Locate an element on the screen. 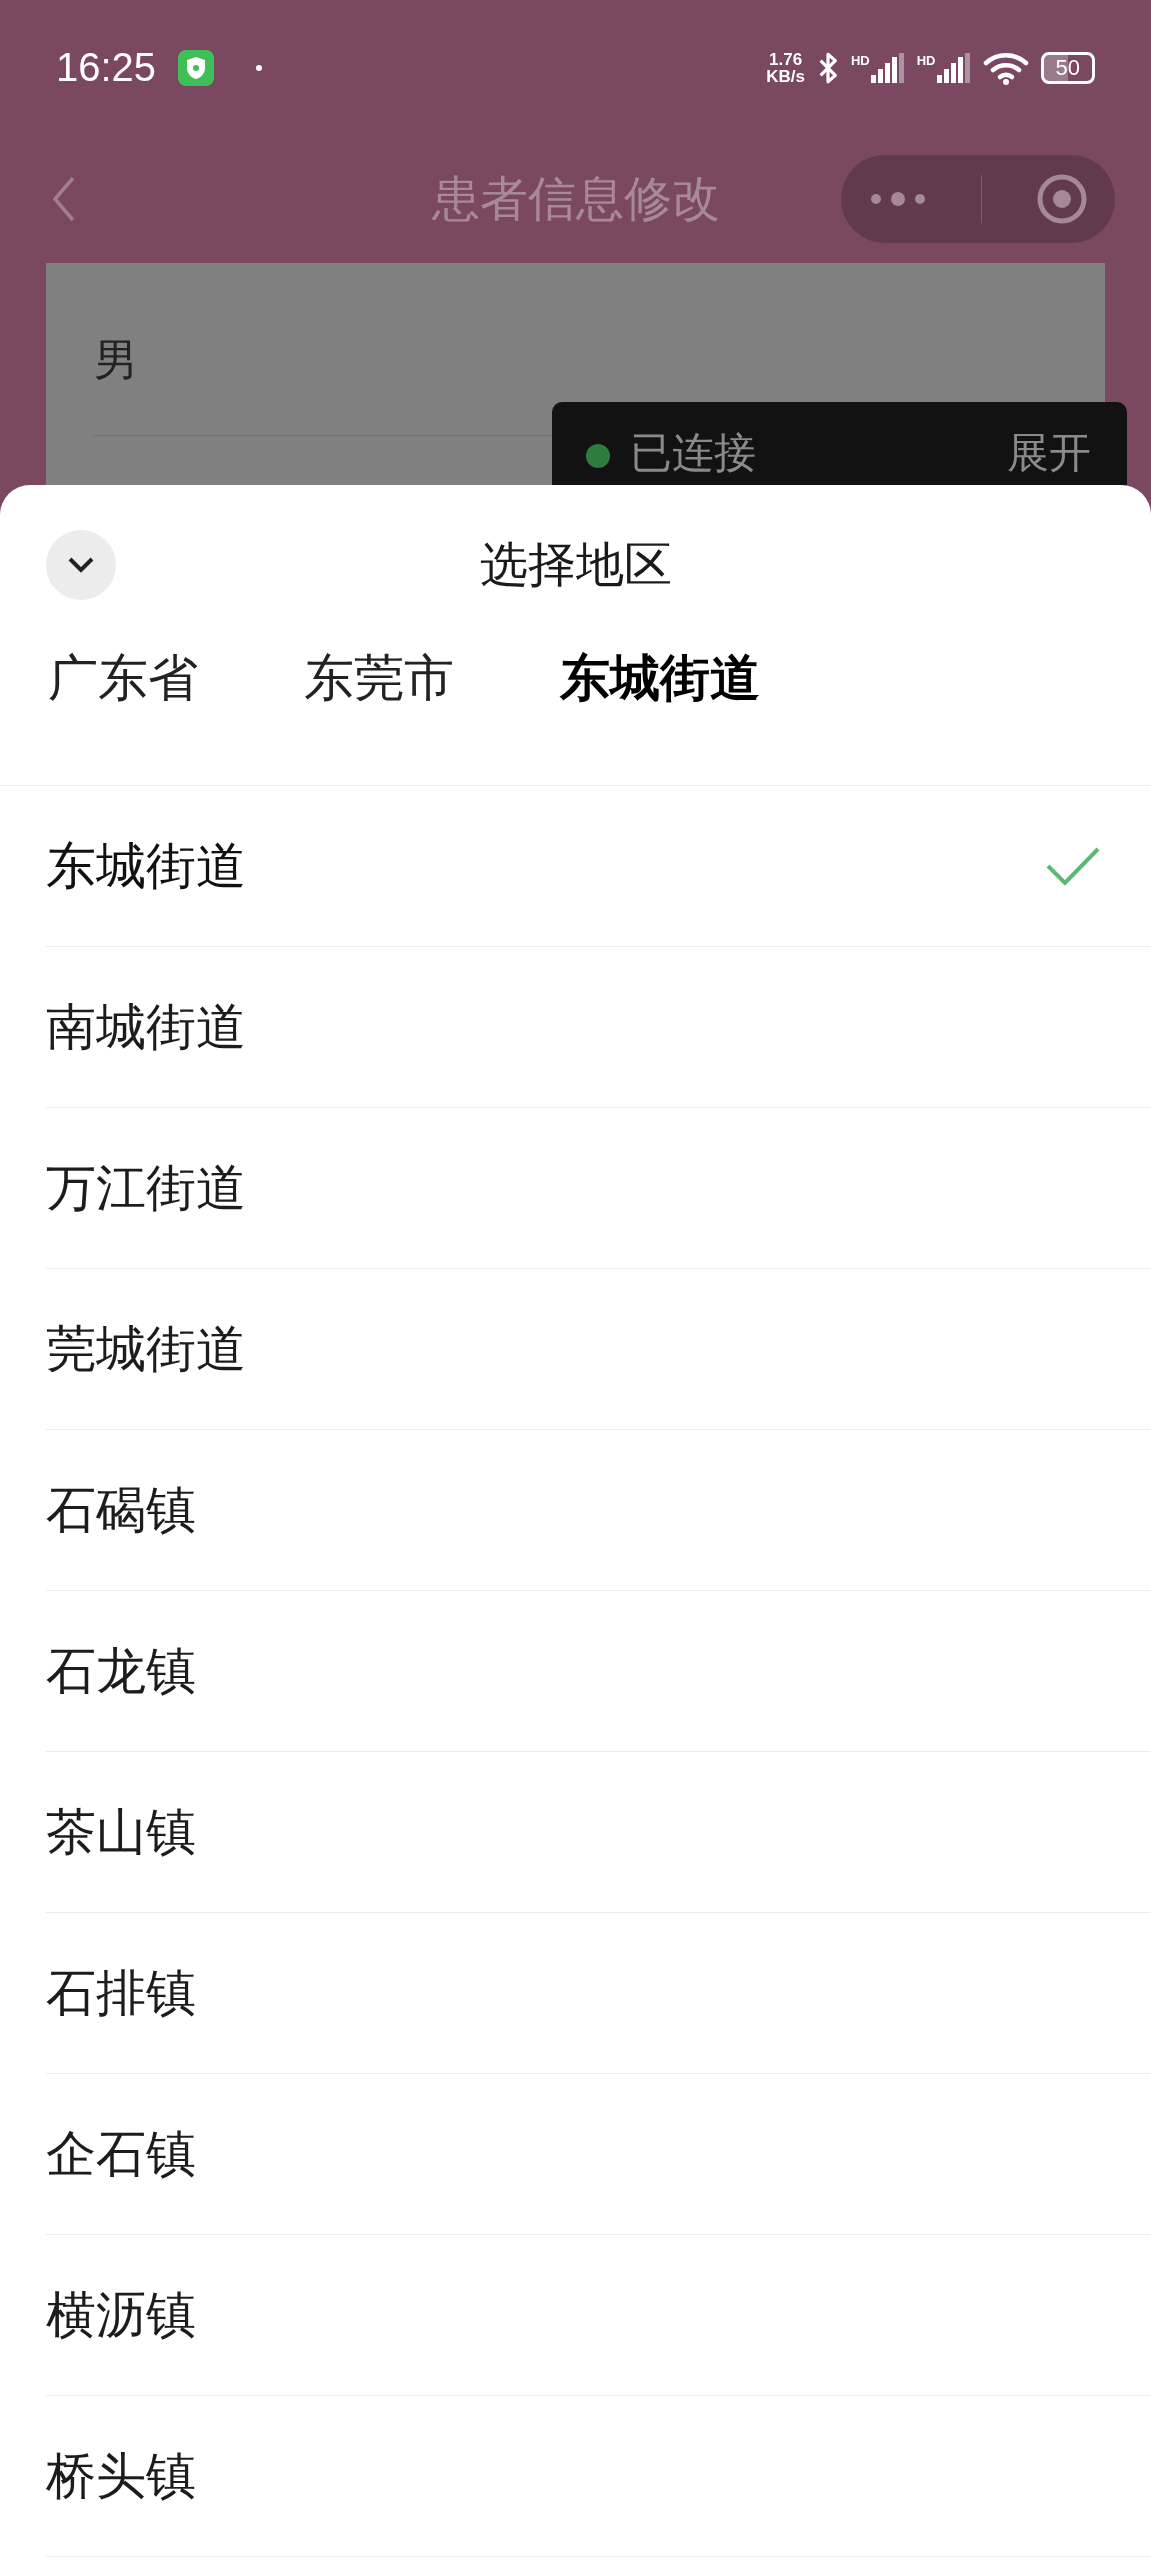  back-icon is located at coordinates (64, 199).